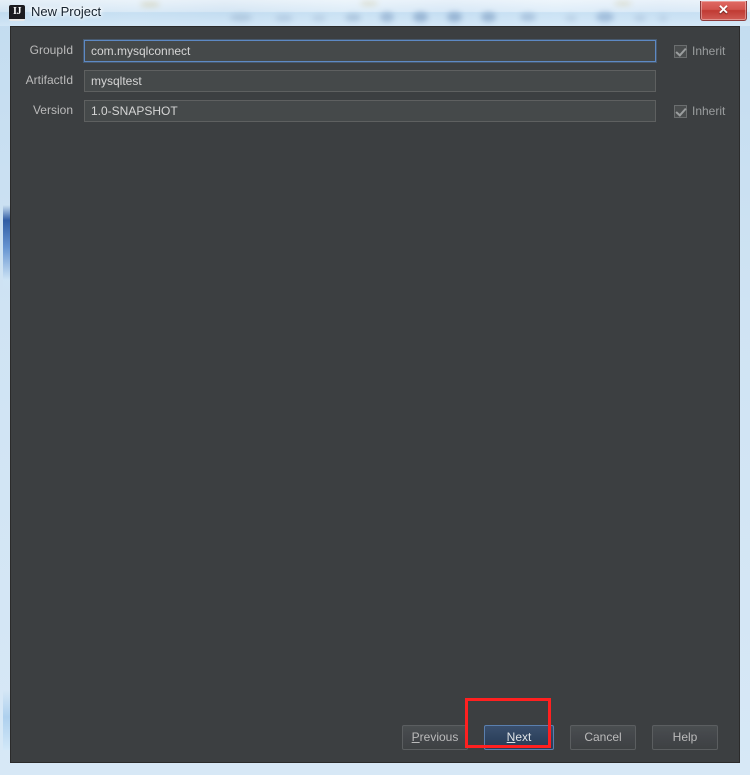  I want to click on close-icon: ✕, so click(723, 11).